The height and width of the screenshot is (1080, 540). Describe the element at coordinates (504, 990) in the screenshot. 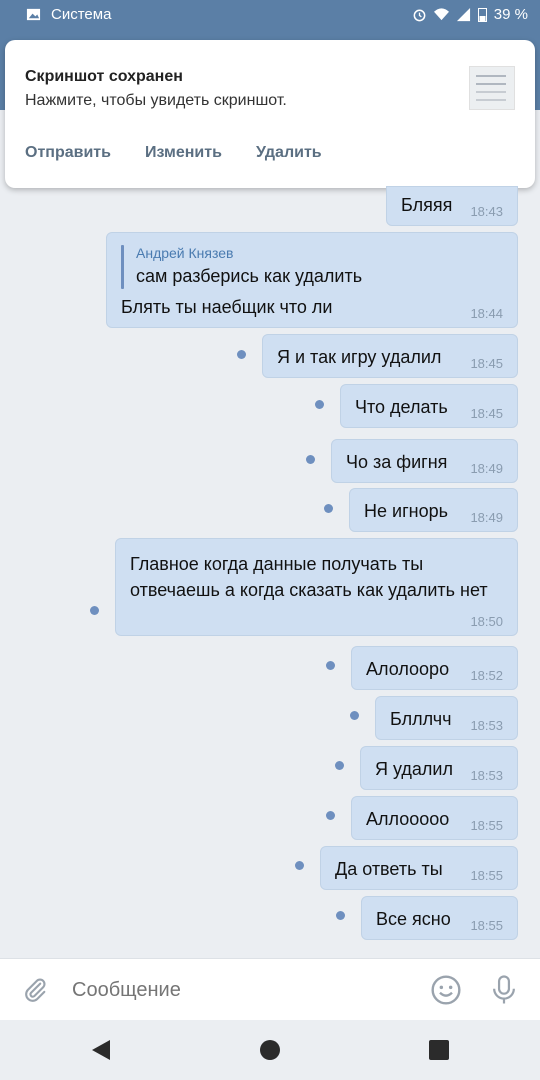

I see `microphone-icon` at that location.